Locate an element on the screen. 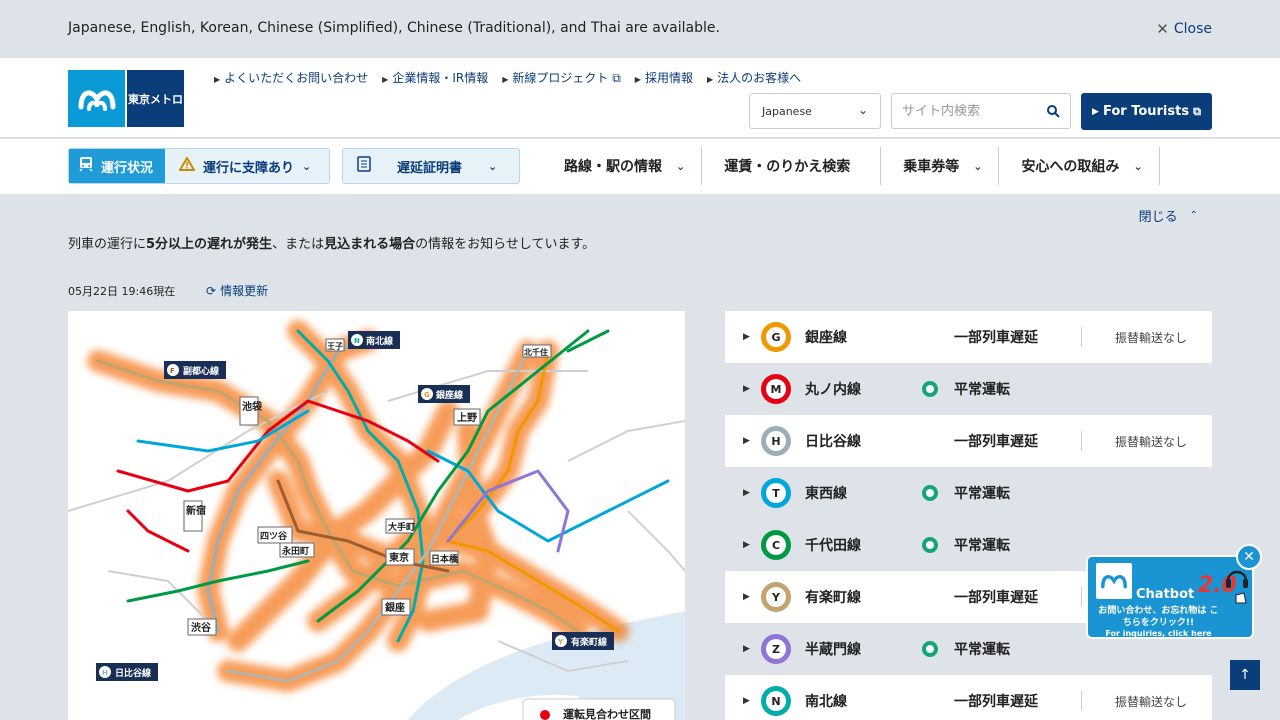 This screenshot has height=720, width=1280. line-name: 南北線 is located at coordinates (826, 702).